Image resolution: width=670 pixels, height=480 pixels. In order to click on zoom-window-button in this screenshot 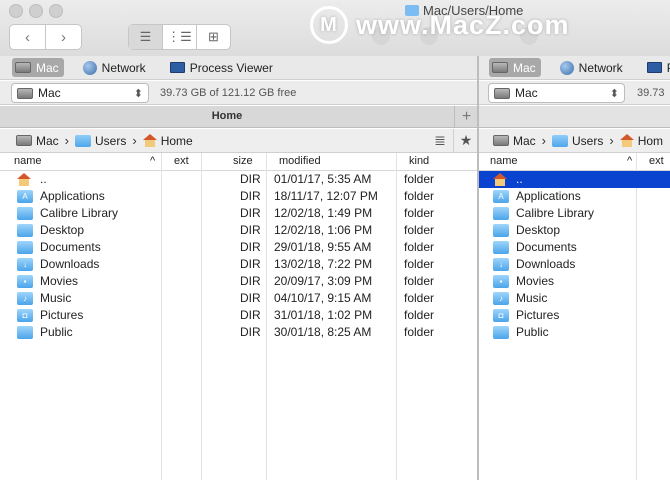, I will do `click(56, 11)`.